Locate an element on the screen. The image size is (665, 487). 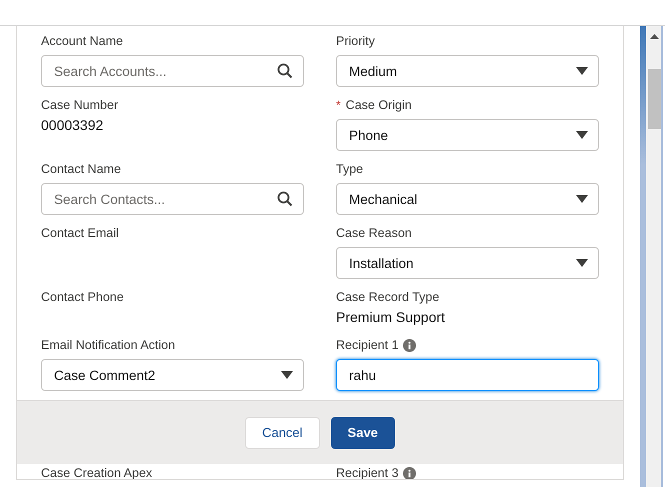
field-label: Contact Phone is located at coordinates (82, 297).